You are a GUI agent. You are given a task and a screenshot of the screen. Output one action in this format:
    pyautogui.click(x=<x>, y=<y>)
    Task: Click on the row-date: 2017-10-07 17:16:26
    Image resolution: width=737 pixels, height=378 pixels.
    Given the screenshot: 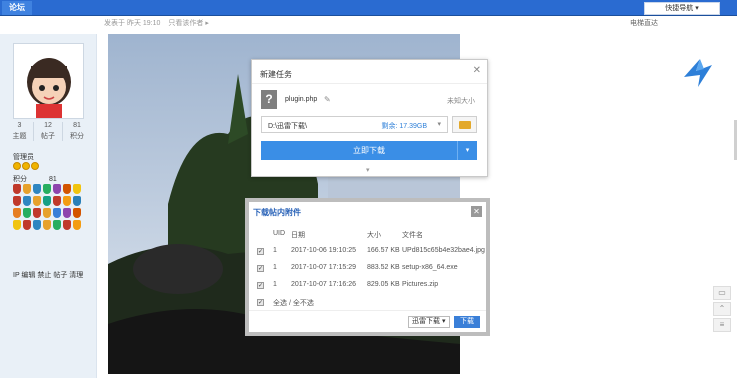 What is the action you would take?
    pyautogui.click(x=323, y=284)
    